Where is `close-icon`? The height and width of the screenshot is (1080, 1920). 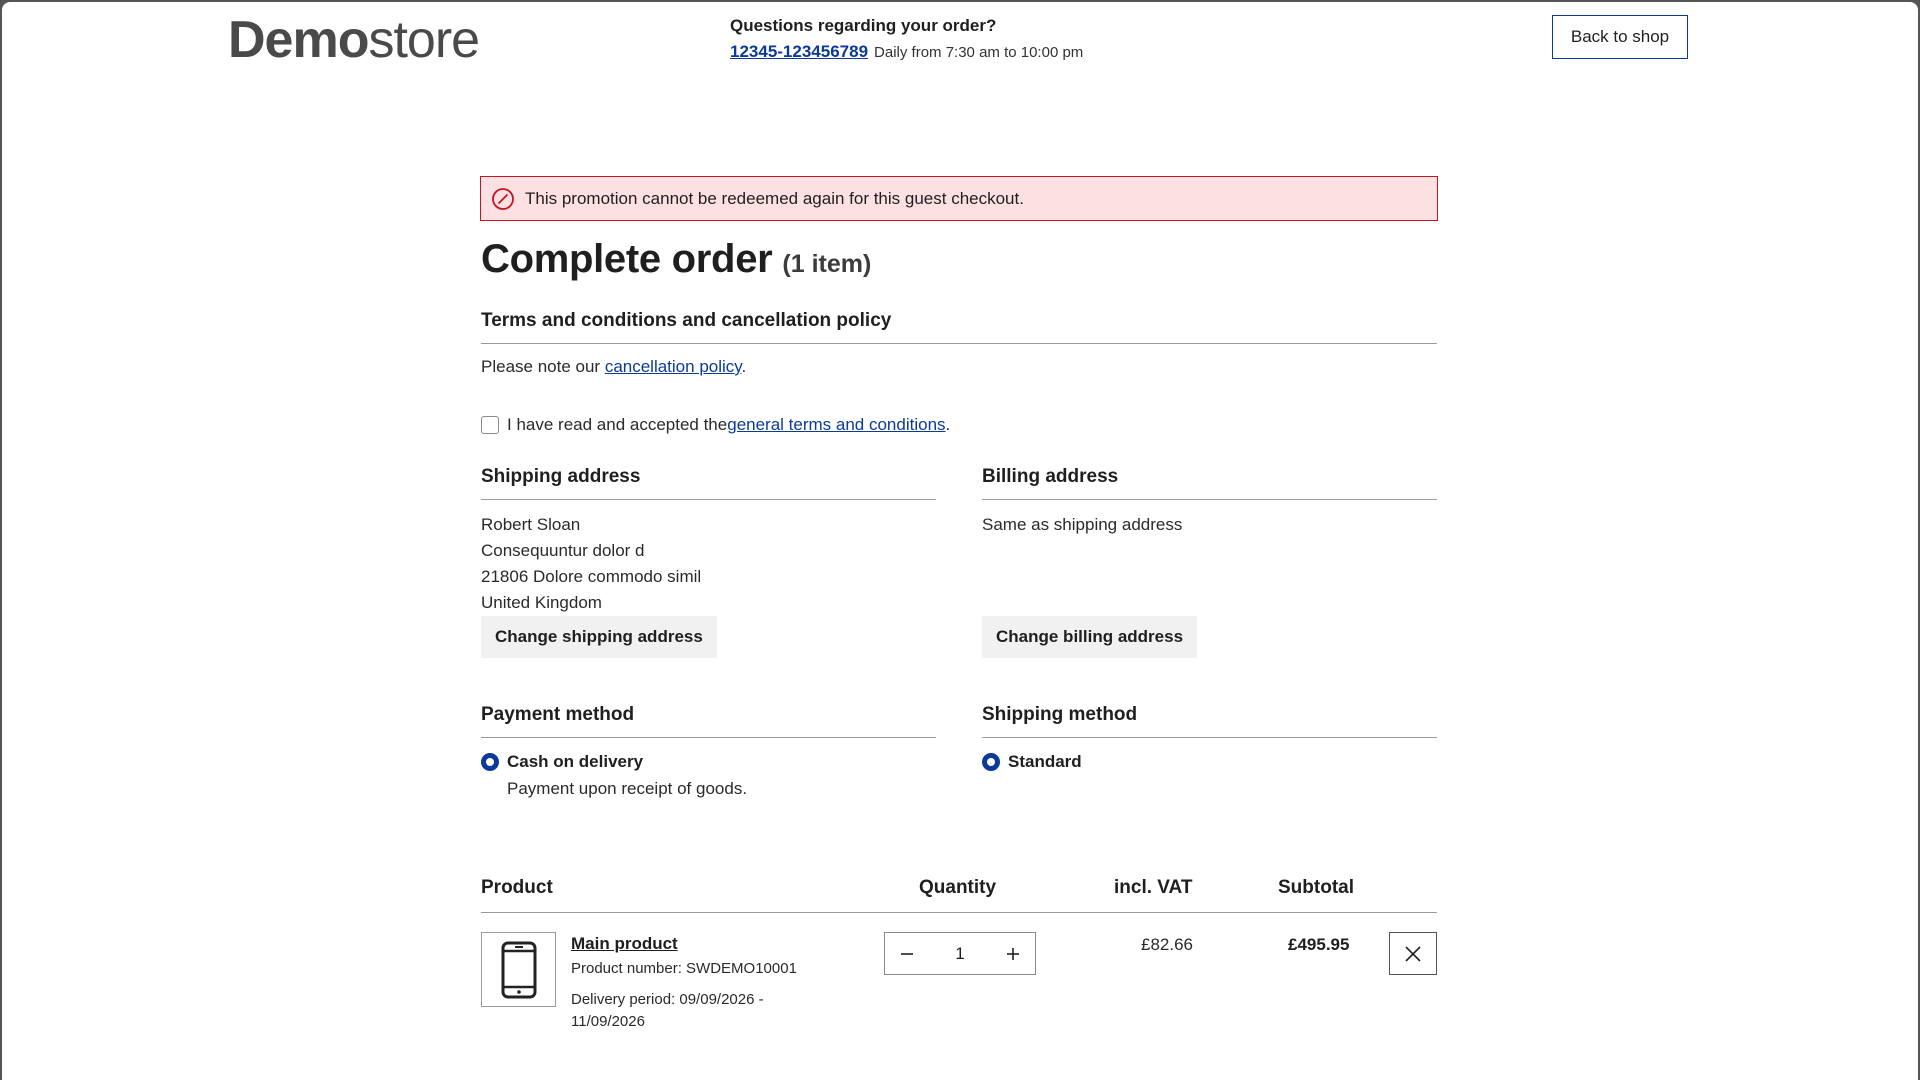
close-icon is located at coordinates (1413, 953).